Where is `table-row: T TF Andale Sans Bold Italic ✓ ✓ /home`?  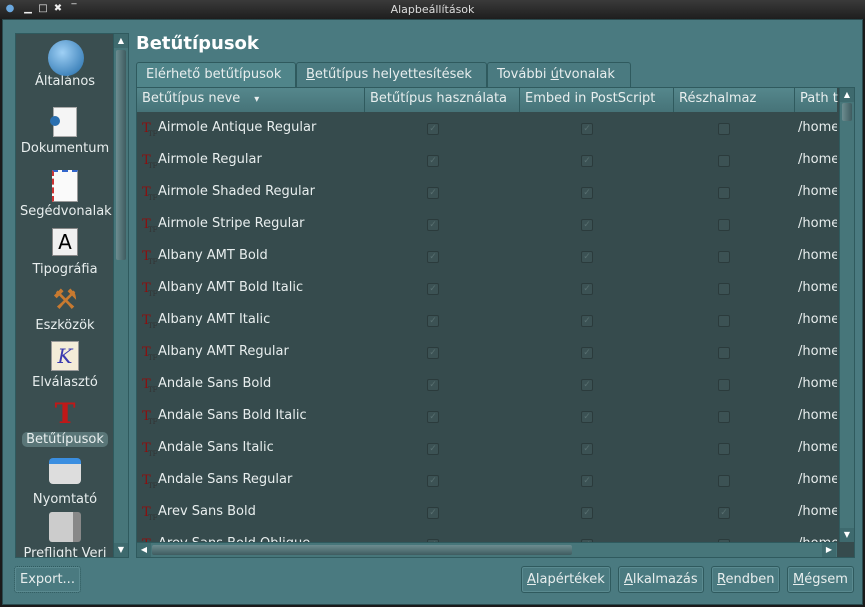
table-row: T TF Andale Sans Bold Italic ✓ ✓ /home is located at coordinates (487, 416).